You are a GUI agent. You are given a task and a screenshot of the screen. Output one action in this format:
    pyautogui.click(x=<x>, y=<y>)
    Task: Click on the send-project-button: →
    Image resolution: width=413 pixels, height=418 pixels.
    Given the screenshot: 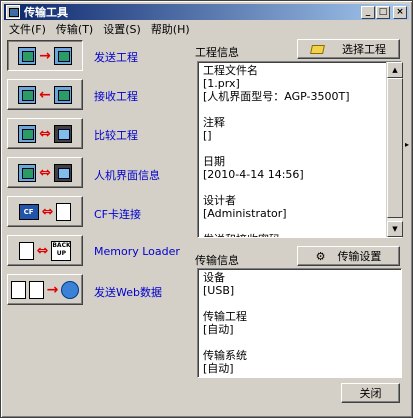 What is the action you would take?
    pyautogui.click(x=45, y=55)
    